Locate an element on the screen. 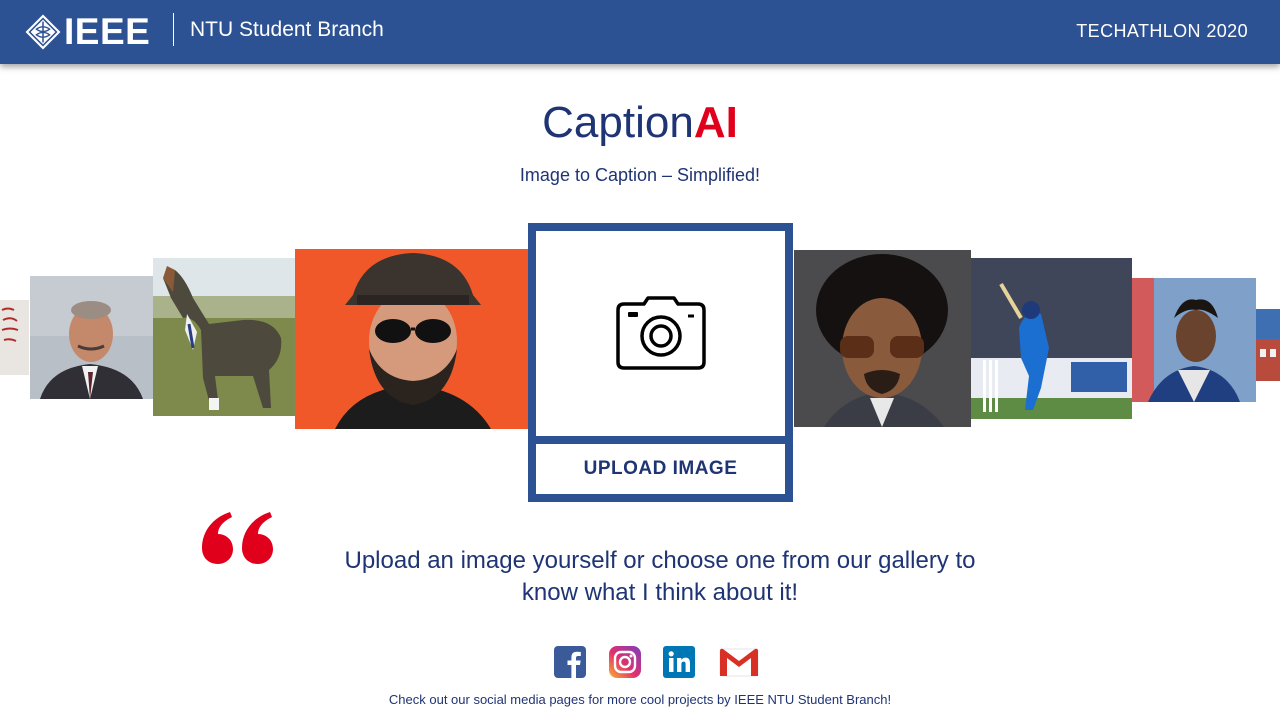 The height and width of the screenshot is (720, 1280). graffiti-wall-photo is located at coordinates (14, 337).